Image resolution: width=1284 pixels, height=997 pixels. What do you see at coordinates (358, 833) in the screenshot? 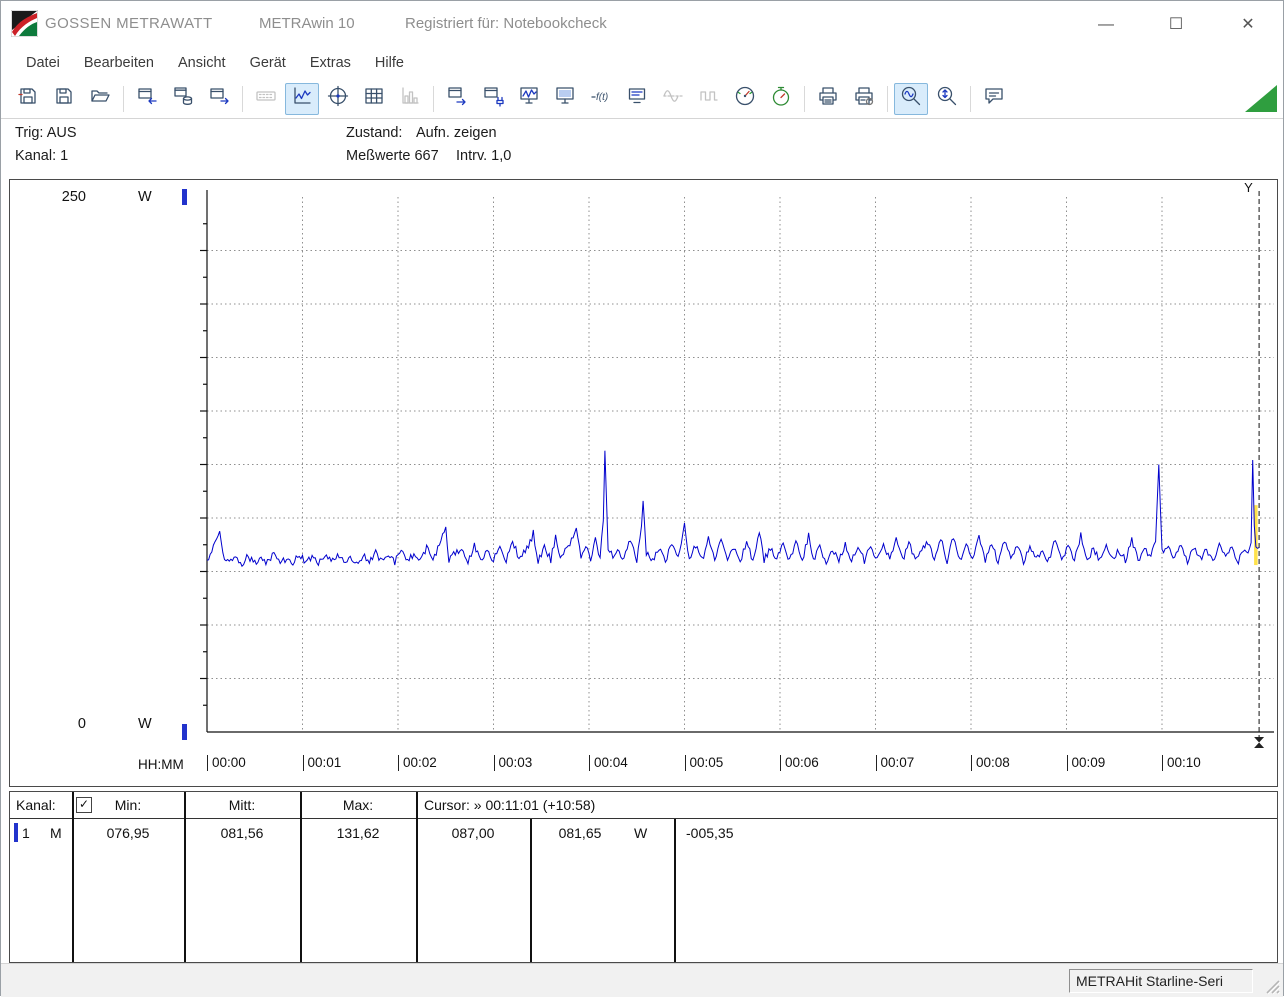
I see `max-value: 131,62` at bounding box center [358, 833].